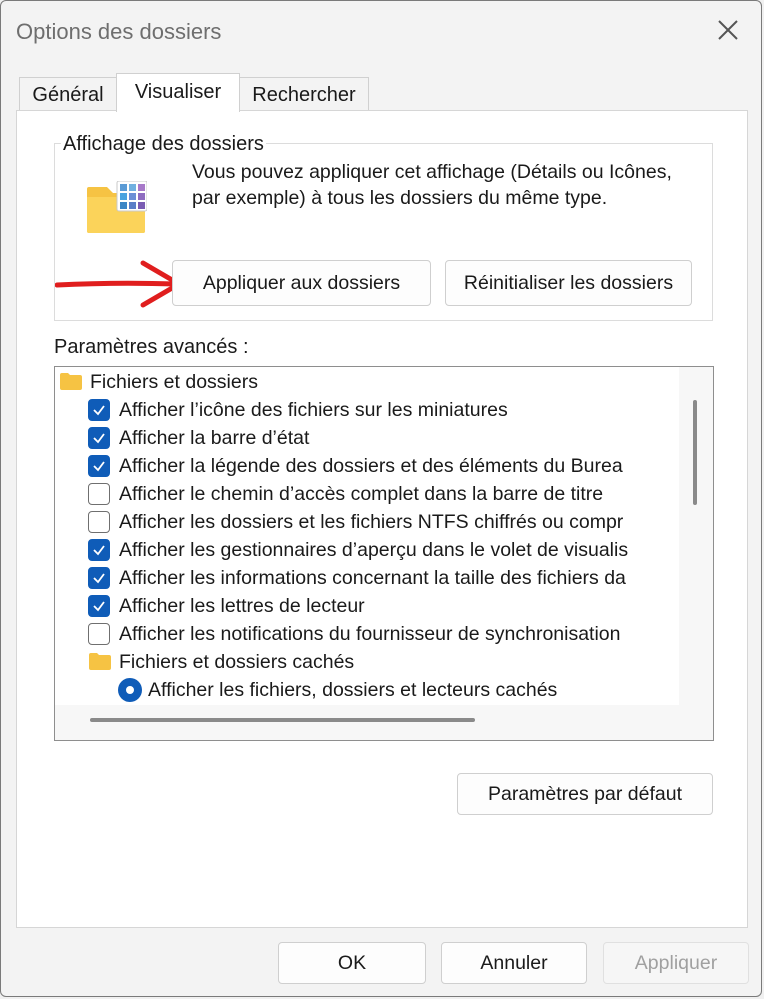  Describe the element at coordinates (163, 144) in the screenshot. I see `folder-view-group-title: Affichage des dossiers` at that location.